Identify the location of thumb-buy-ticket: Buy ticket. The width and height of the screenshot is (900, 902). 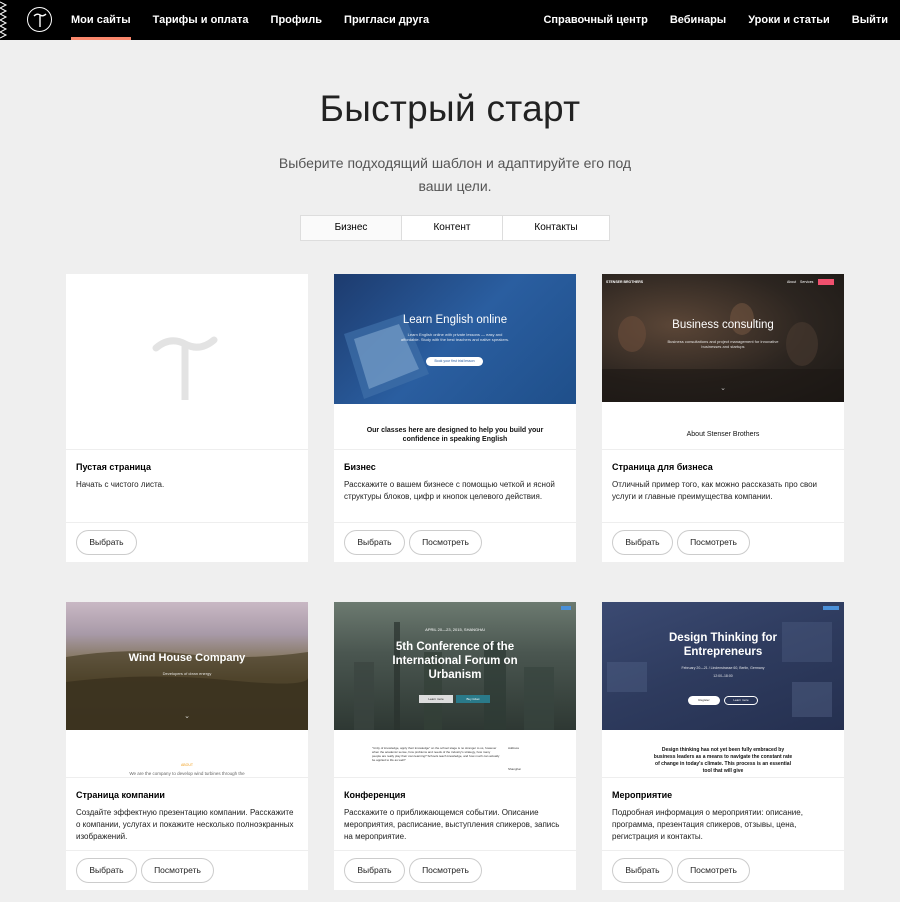
(473, 699).